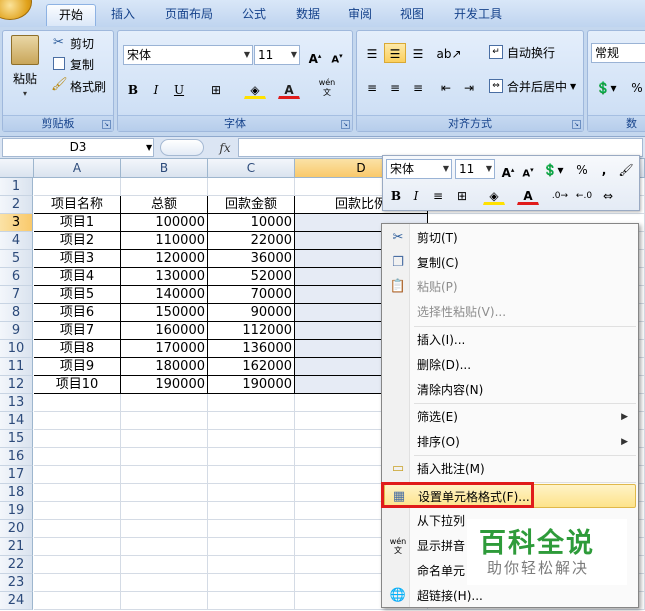 This screenshot has width=645, height=611. Describe the element at coordinates (188, 55) in the screenshot. I see `font-name-combo: 宋体 ▼` at that location.